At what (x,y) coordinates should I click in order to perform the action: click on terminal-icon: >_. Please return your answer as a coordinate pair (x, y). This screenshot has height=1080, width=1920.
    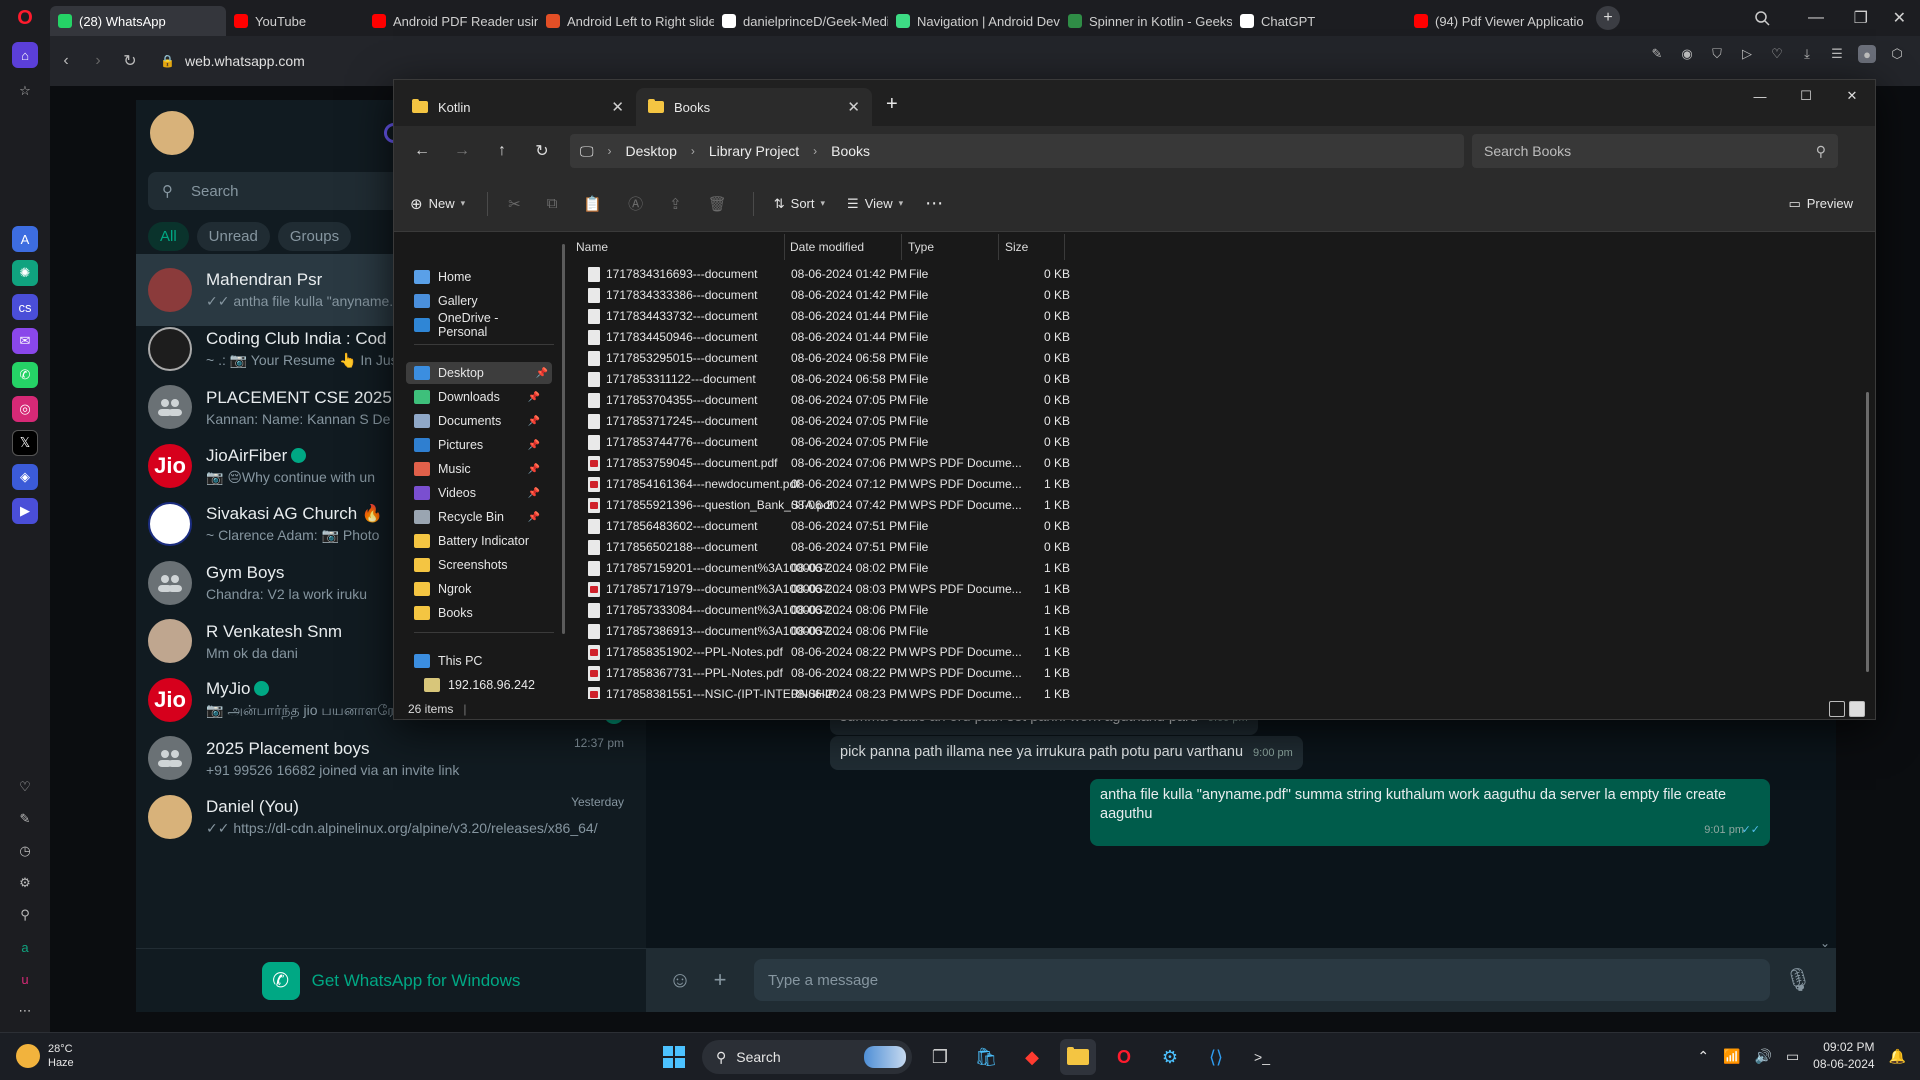
    Looking at the image, I should click on (1262, 1057).